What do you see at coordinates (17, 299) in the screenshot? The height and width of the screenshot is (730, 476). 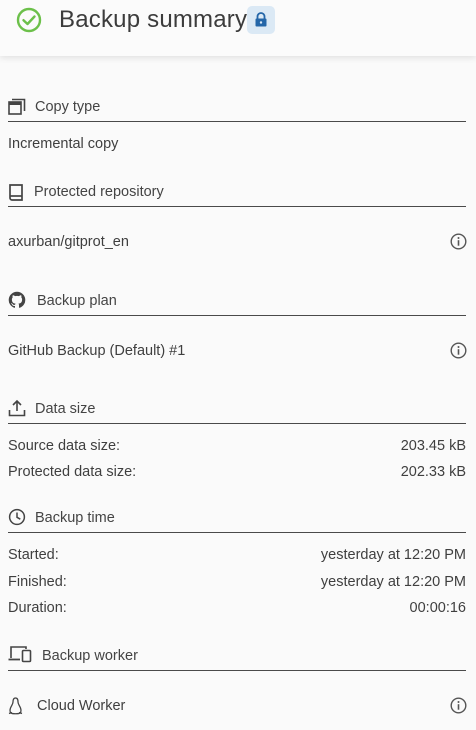 I see `github-icon` at bounding box center [17, 299].